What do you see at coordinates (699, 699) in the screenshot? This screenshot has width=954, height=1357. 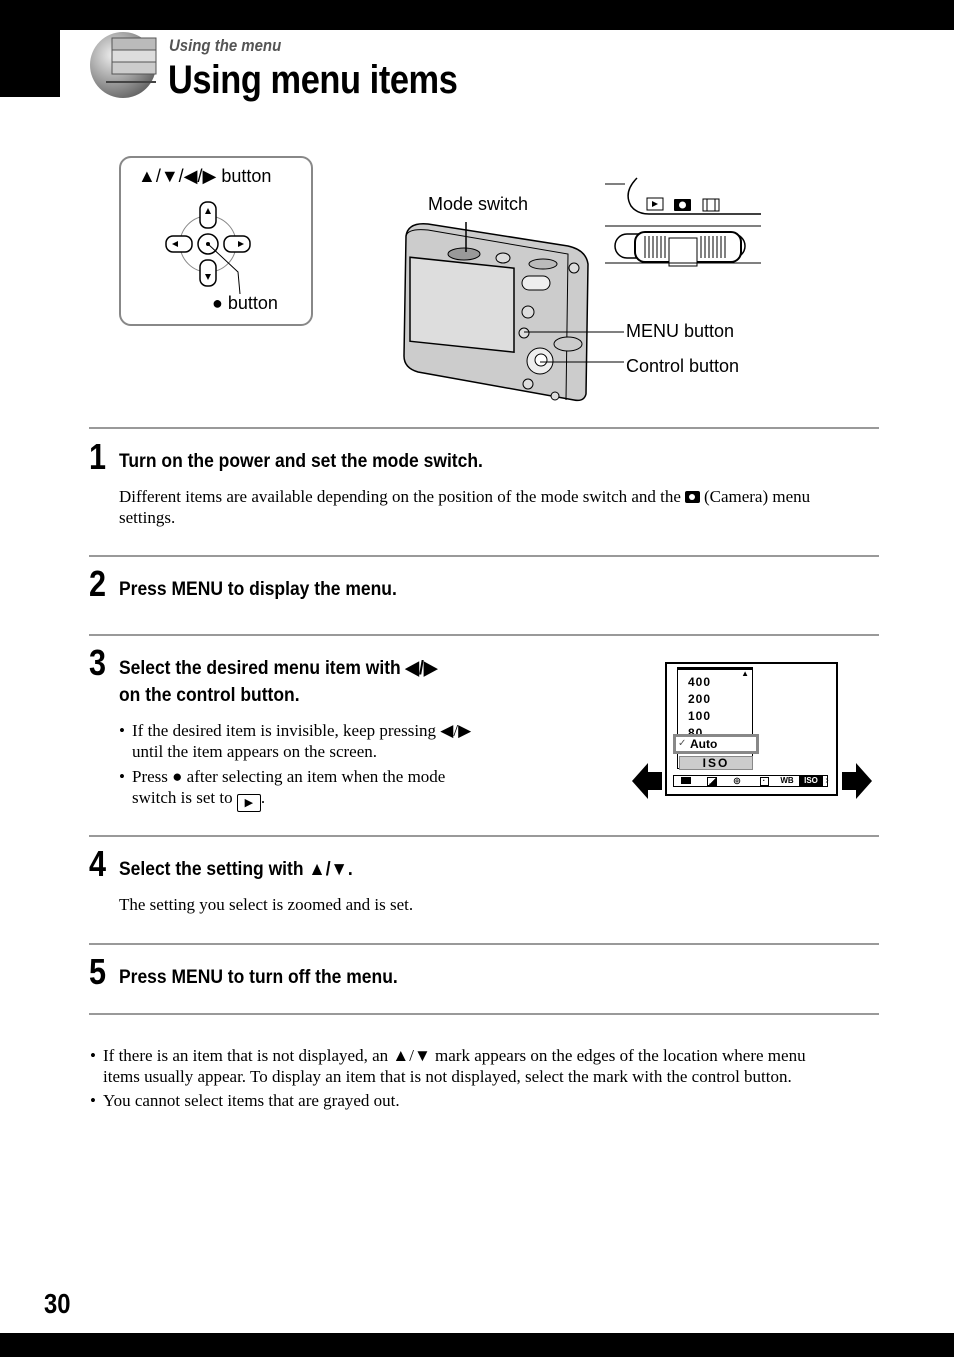 I see `menu-option: 200` at bounding box center [699, 699].